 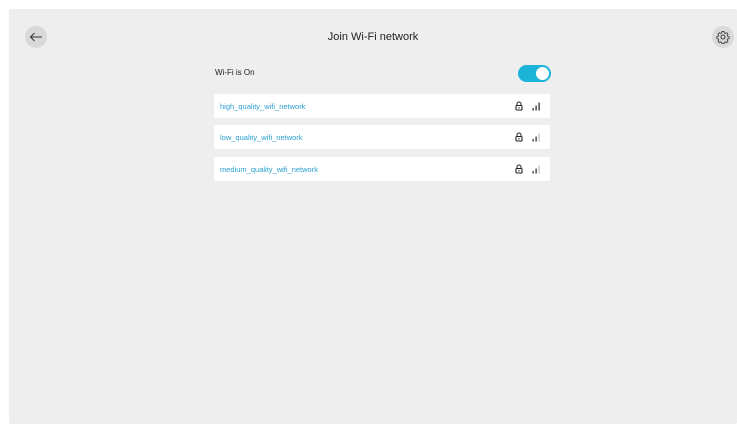 I want to click on network-item-high-quality: high_quality_wifi_network, so click(x=382, y=106).